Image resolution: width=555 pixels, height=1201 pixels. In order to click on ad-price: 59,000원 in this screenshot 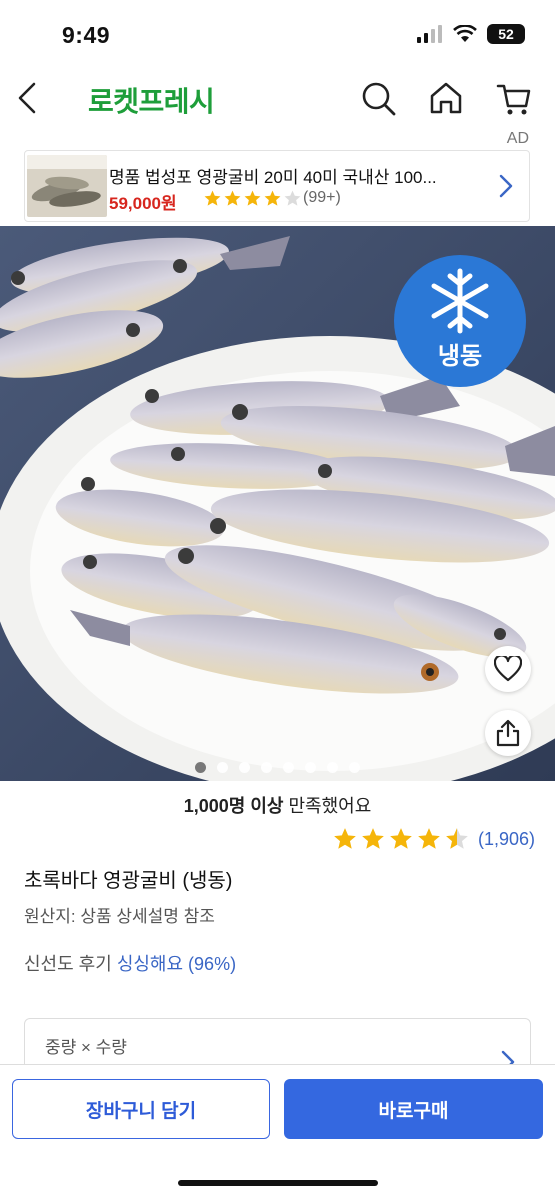, I will do `click(143, 203)`.